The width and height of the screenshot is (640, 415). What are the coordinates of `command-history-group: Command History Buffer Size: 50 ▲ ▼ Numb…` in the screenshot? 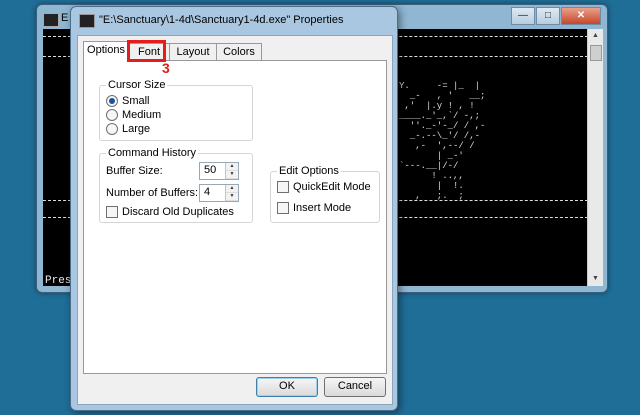 It's located at (176, 185).